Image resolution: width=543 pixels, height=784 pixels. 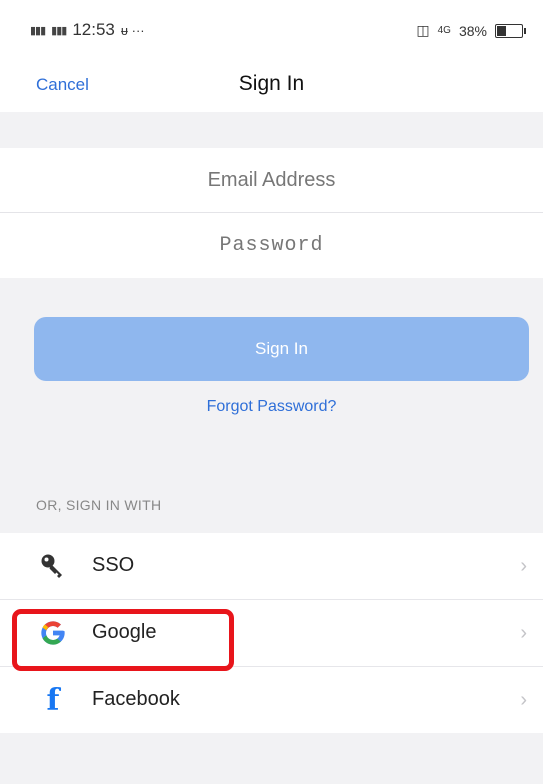 What do you see at coordinates (93, 29) in the screenshot?
I see `status-time: 12:53` at bounding box center [93, 29].